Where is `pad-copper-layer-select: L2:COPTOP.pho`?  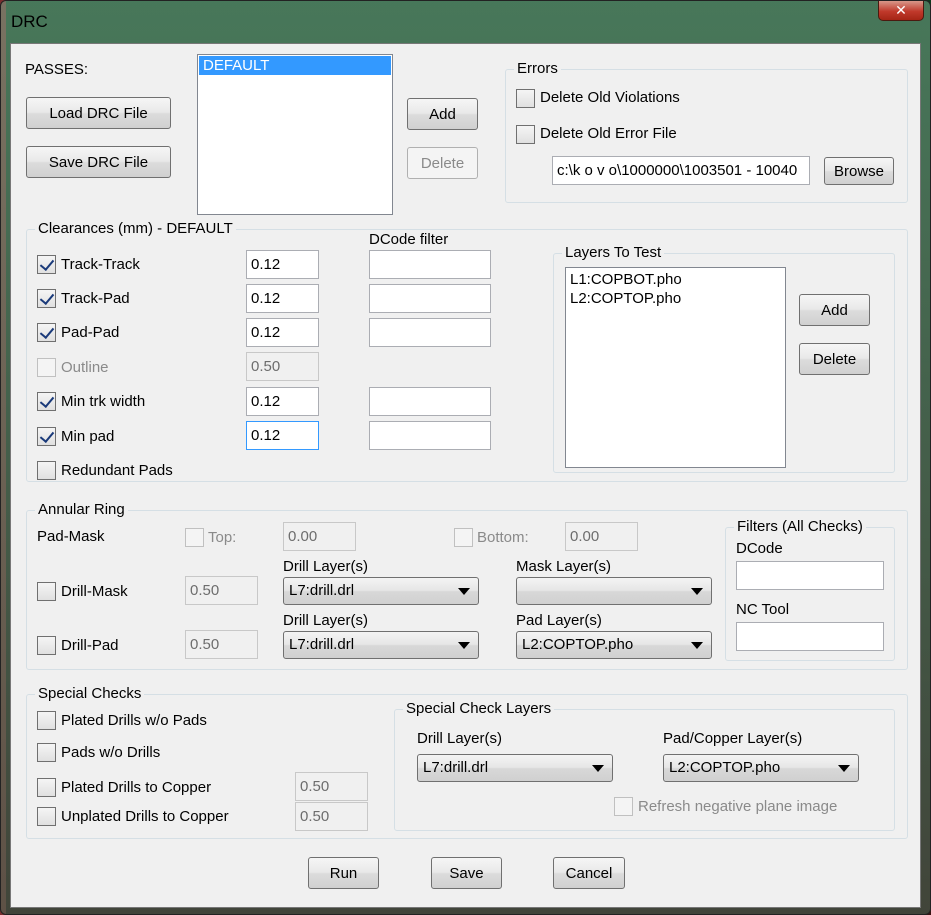
pad-copper-layer-select: L2:COPTOP.pho is located at coordinates (761, 768).